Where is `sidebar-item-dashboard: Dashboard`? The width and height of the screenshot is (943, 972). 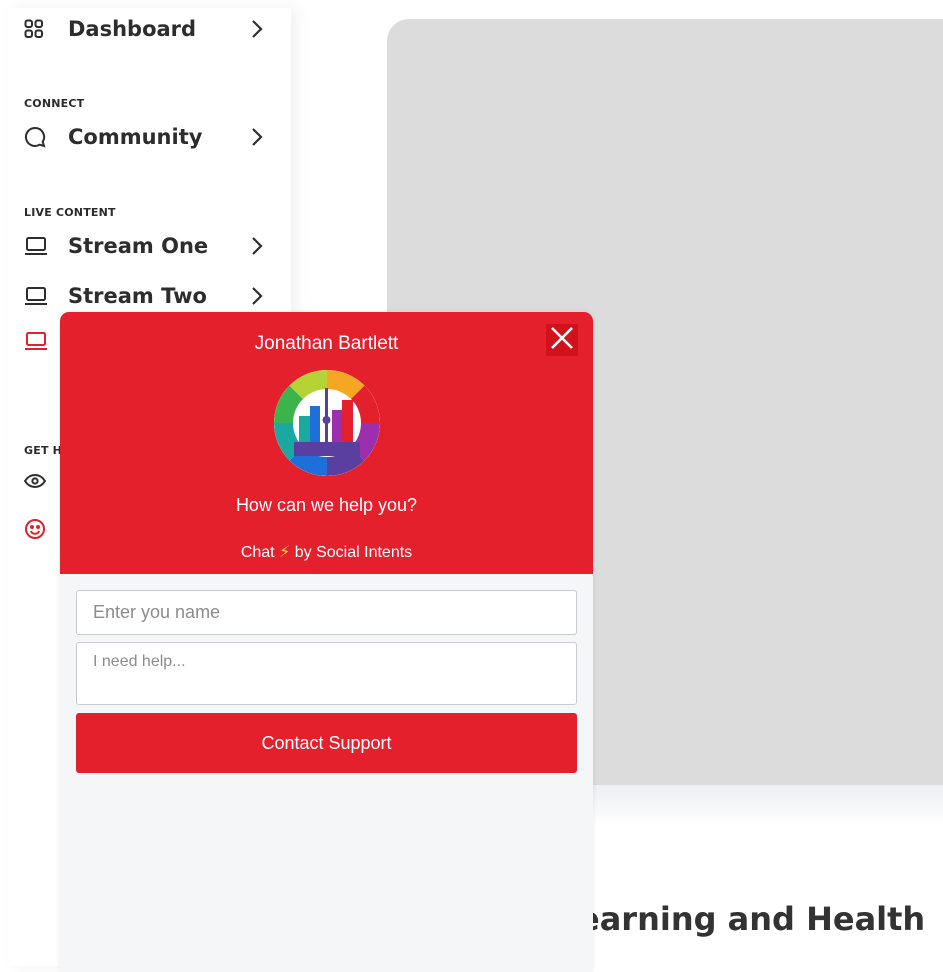 sidebar-item-dashboard: Dashboard is located at coordinates (144, 29).